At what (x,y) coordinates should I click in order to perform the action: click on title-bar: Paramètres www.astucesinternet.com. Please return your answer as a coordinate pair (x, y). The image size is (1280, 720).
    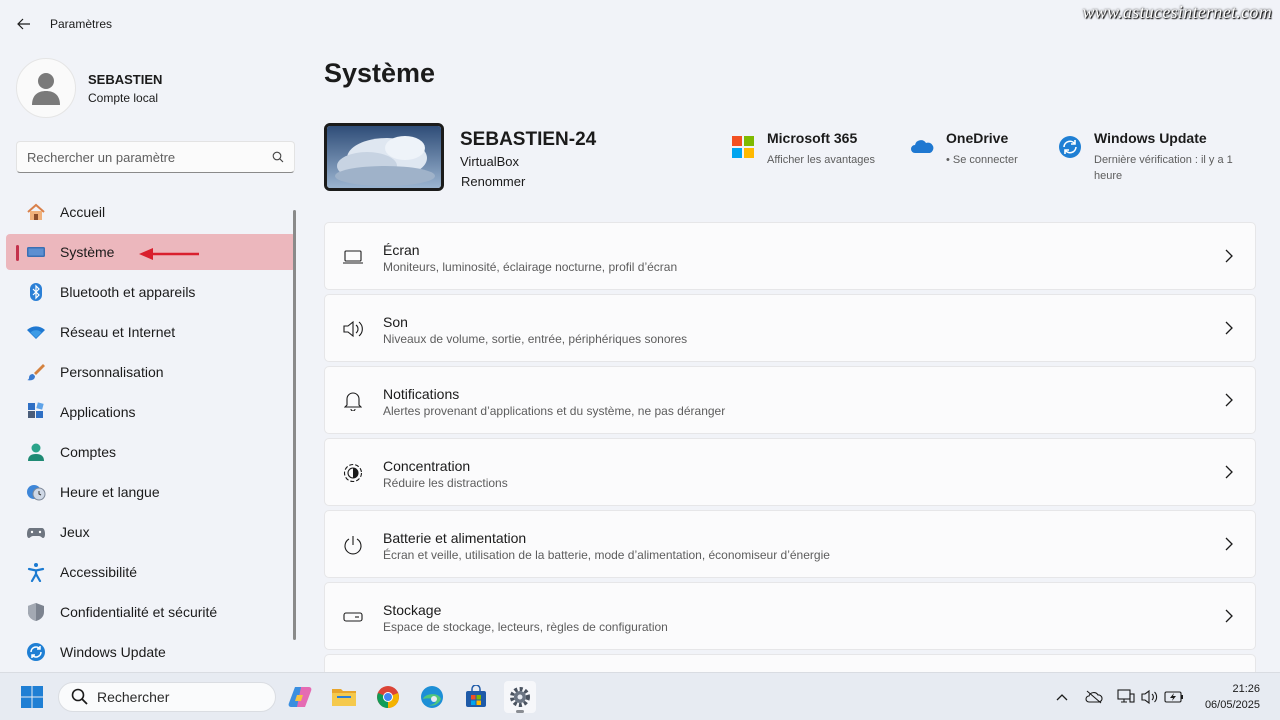
    Looking at the image, I should click on (640, 24).